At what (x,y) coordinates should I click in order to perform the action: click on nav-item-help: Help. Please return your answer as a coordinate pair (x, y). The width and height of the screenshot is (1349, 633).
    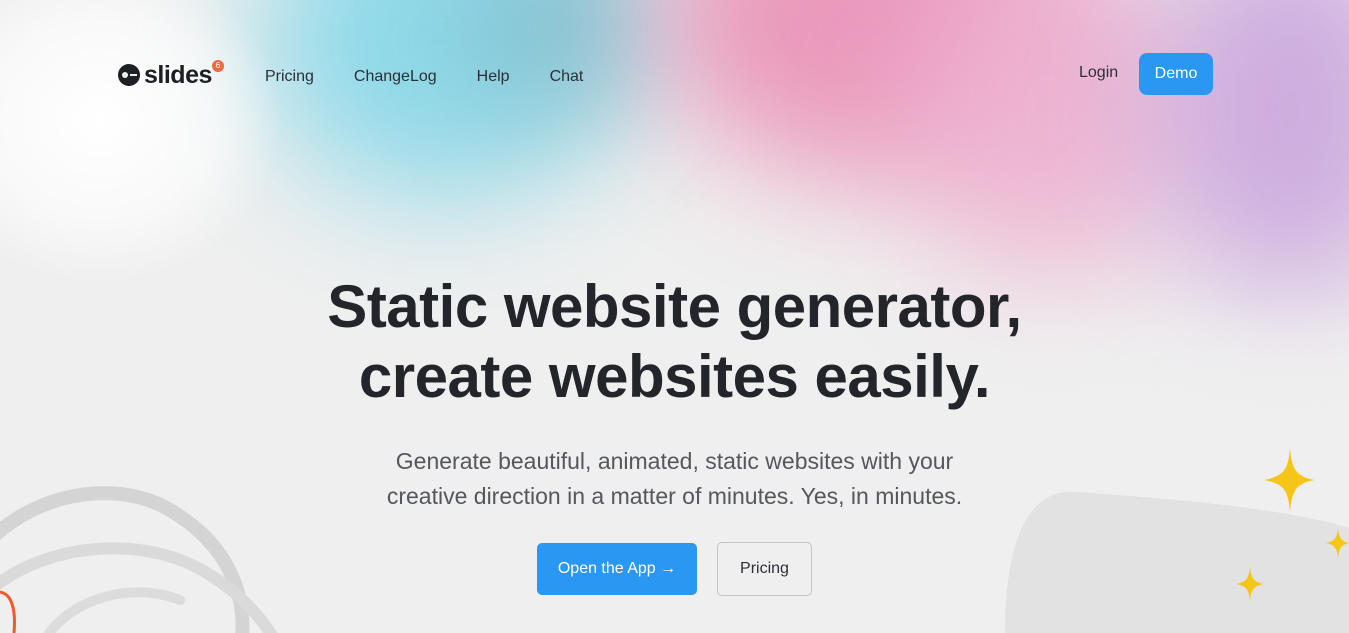
    Looking at the image, I should click on (493, 77).